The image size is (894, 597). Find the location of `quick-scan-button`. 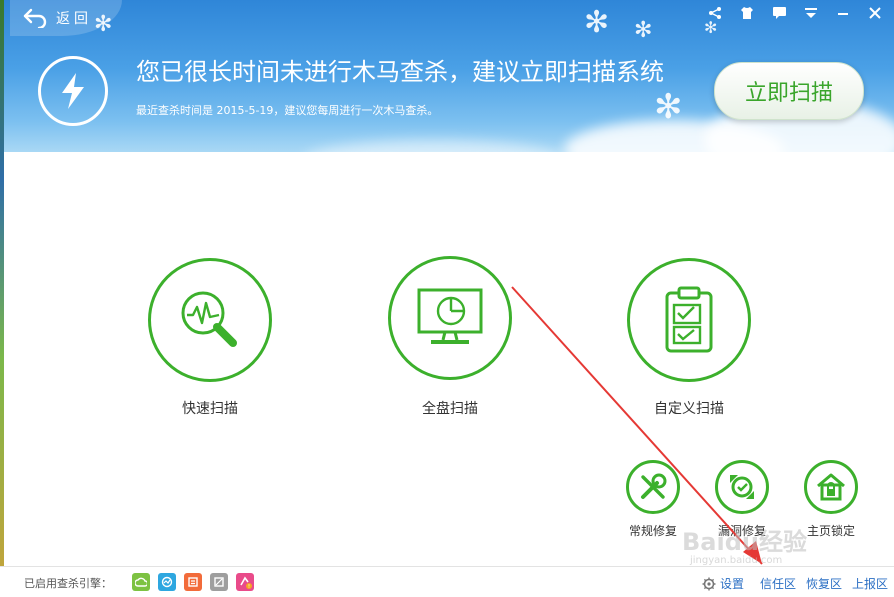

quick-scan-button is located at coordinates (210, 320).